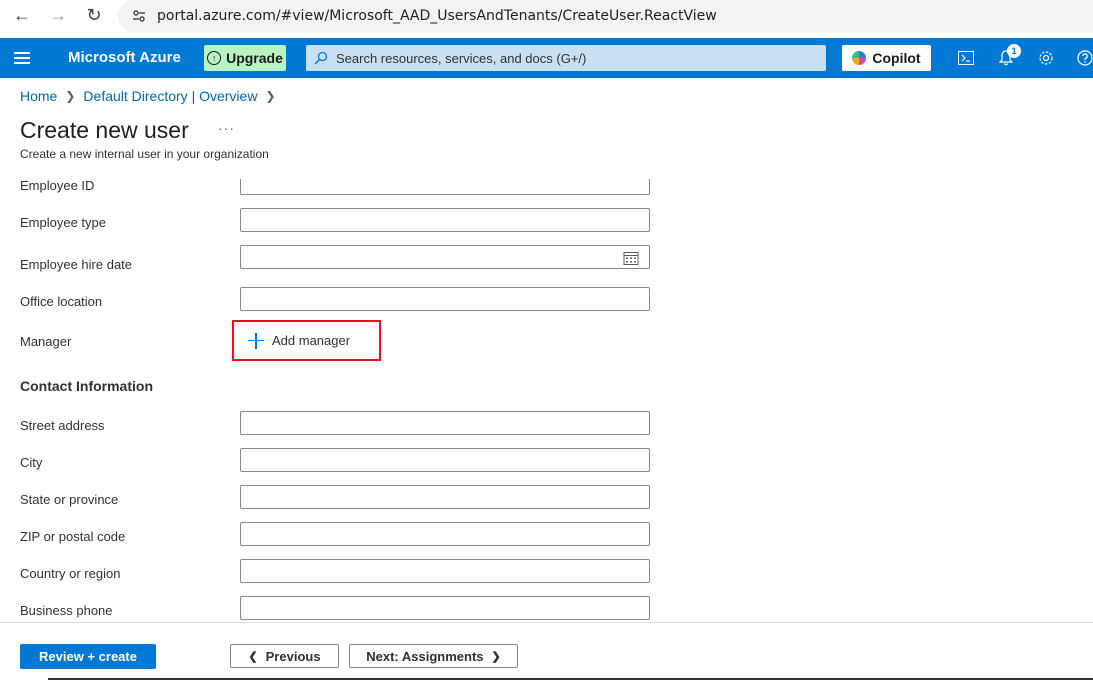  What do you see at coordinates (58, 15) in the screenshot?
I see `forward-arrow-icon: →` at bounding box center [58, 15].